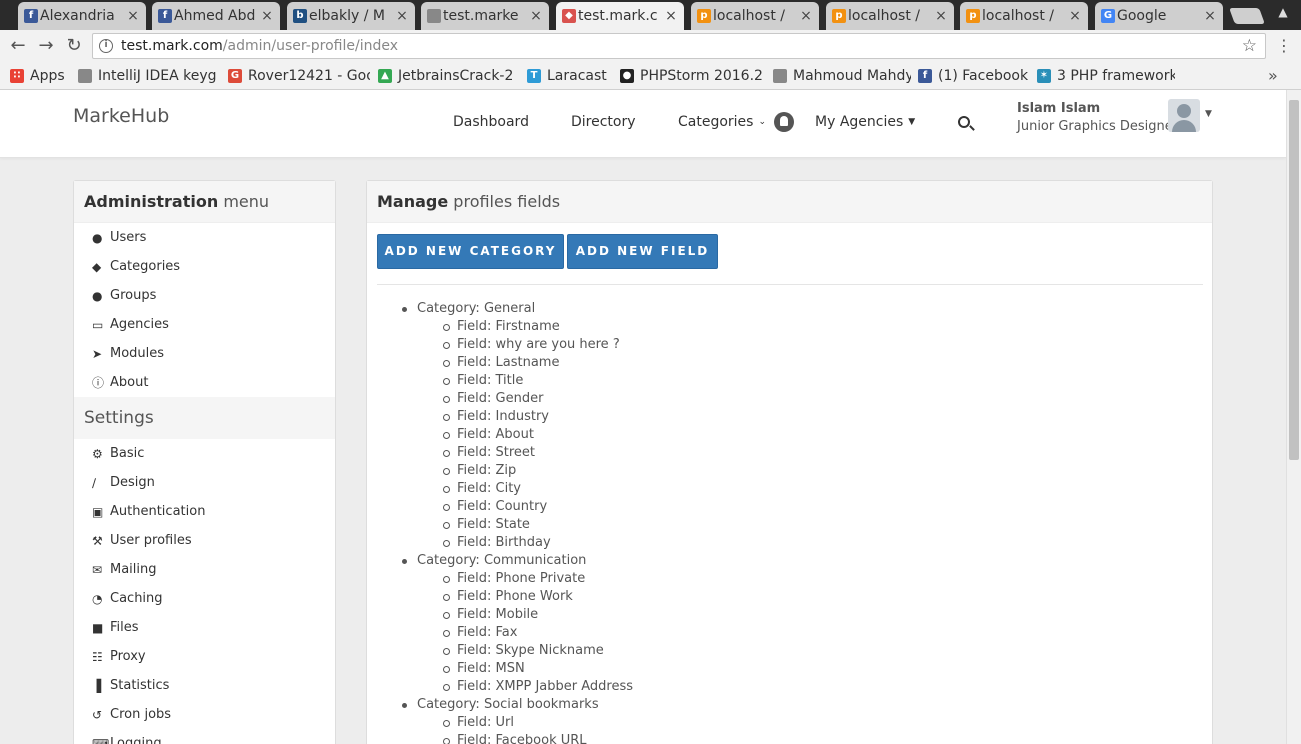 This screenshot has height=744, width=1301. What do you see at coordinates (525, 669) in the screenshot?
I see `field-item: Field: MSN` at bounding box center [525, 669].